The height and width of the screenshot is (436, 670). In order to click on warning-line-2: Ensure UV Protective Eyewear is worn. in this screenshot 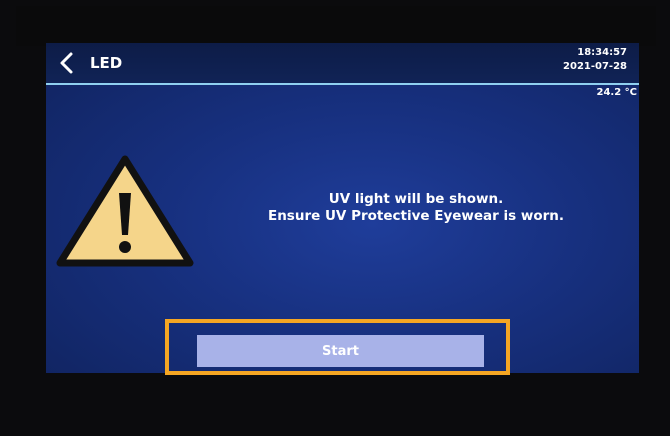, I will do `click(416, 216)`.